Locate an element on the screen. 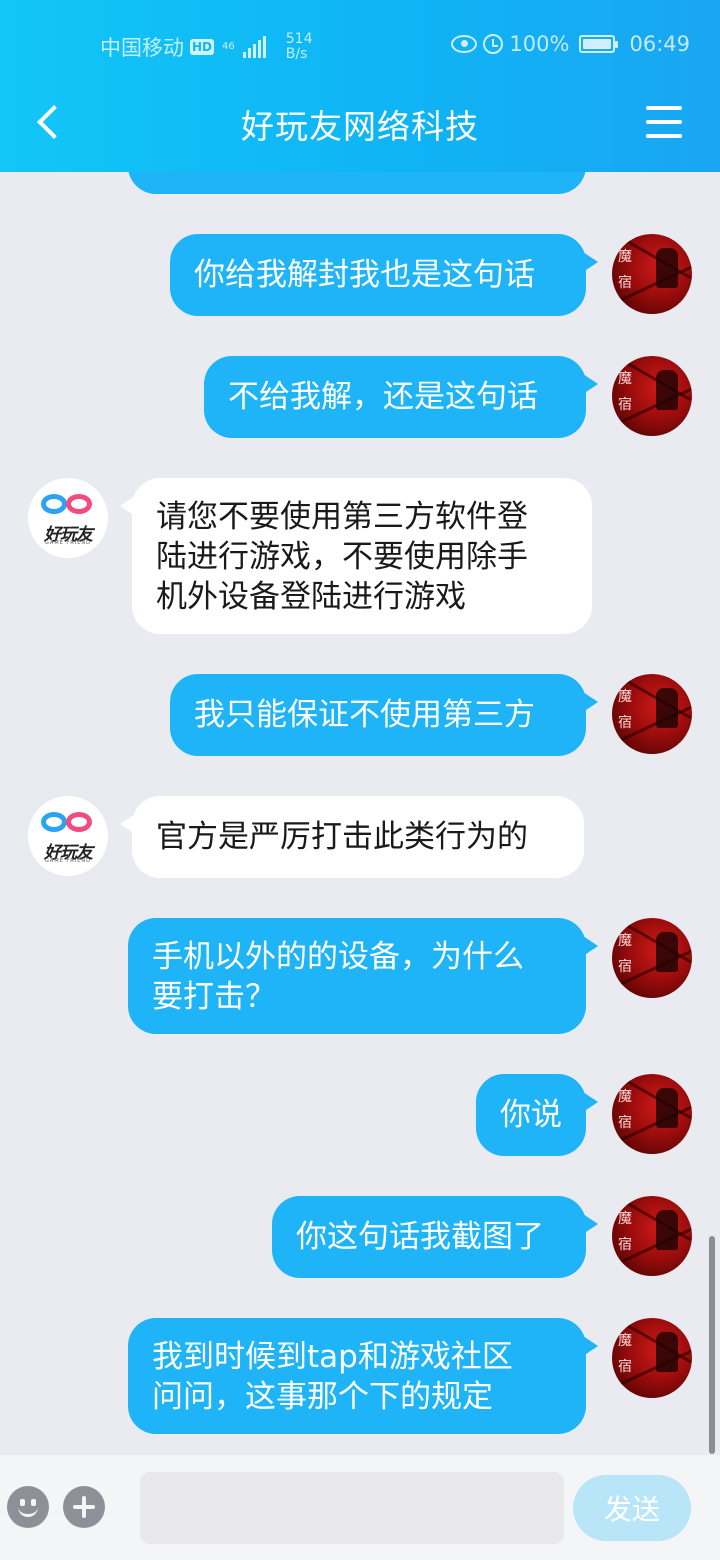 The image size is (720, 1560). message-bubble: 官方是严厉打击此类行为的 is located at coordinates (352, 837).